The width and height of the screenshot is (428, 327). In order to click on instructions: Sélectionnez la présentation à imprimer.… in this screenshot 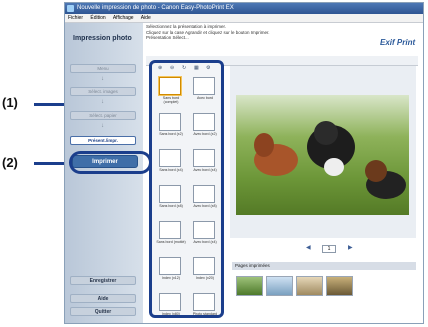, I will do `click(246, 32)`.